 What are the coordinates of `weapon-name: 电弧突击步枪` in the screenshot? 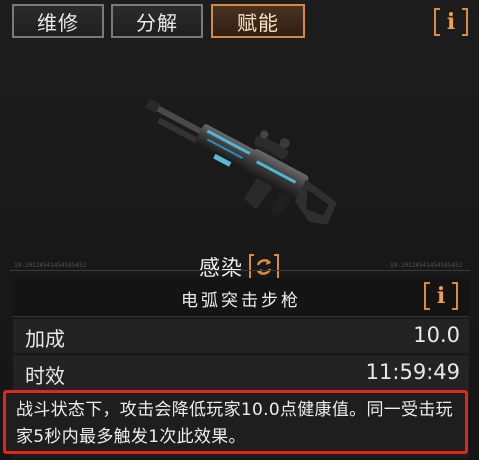 It's located at (241, 301).